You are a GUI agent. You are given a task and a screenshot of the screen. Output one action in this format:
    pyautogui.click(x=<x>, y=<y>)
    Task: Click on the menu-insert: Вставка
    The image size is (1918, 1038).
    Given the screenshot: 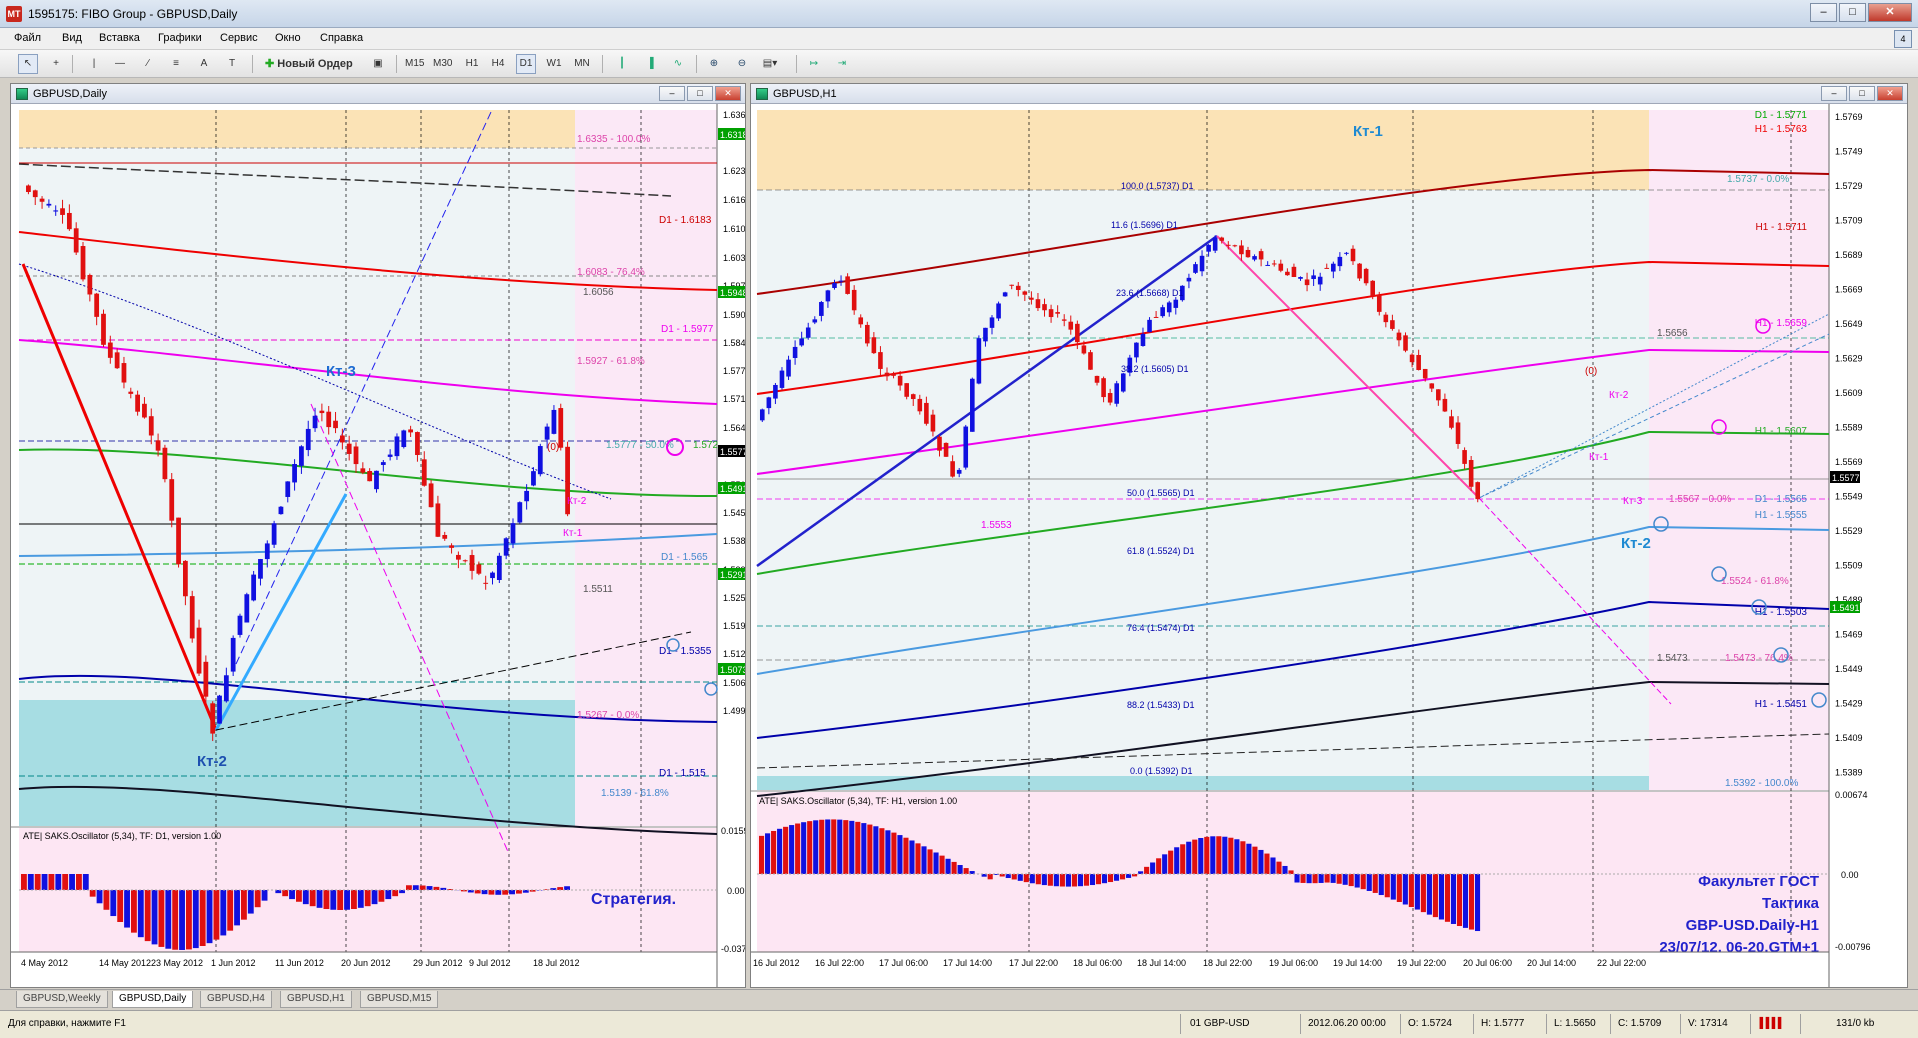 What is the action you would take?
    pyautogui.click(x=119, y=38)
    